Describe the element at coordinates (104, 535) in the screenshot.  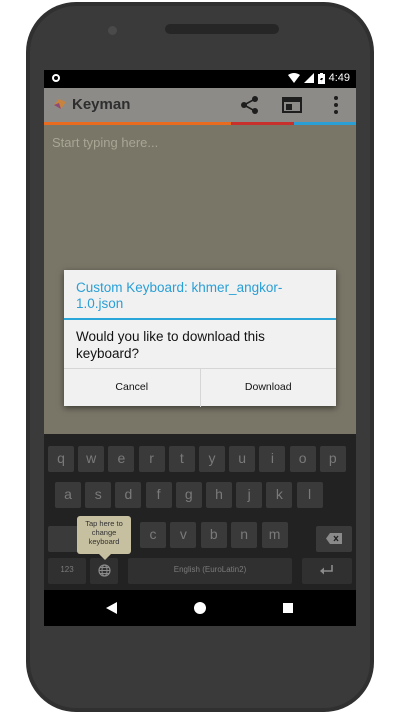
I see `change-keyboard-tooltip: Tap here to change keyboard` at that location.